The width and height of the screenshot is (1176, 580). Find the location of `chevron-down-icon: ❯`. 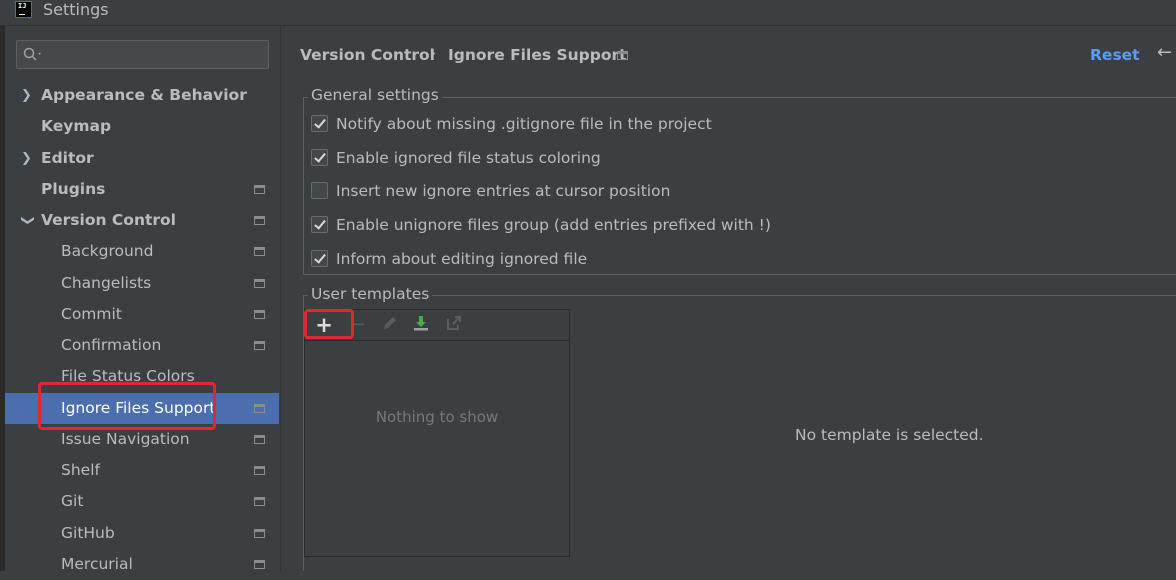

chevron-down-icon: ❯ is located at coordinates (27, 220).